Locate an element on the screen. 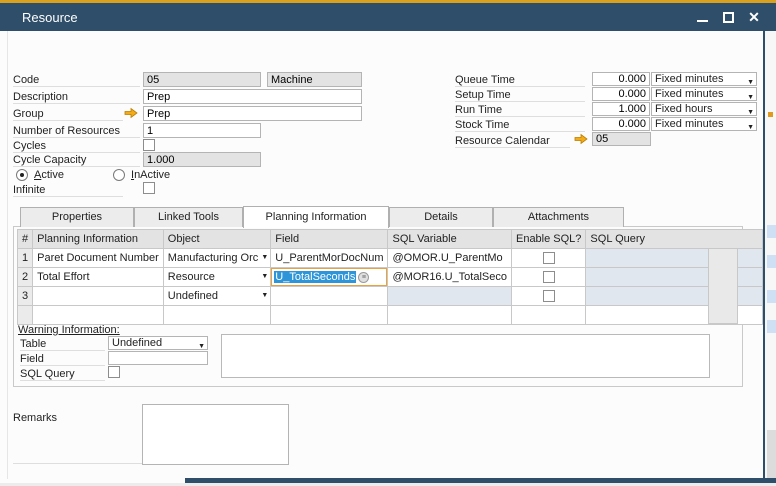 This screenshot has height=486, width=776. choose-from-list-icon: ≡ is located at coordinates (364, 277).